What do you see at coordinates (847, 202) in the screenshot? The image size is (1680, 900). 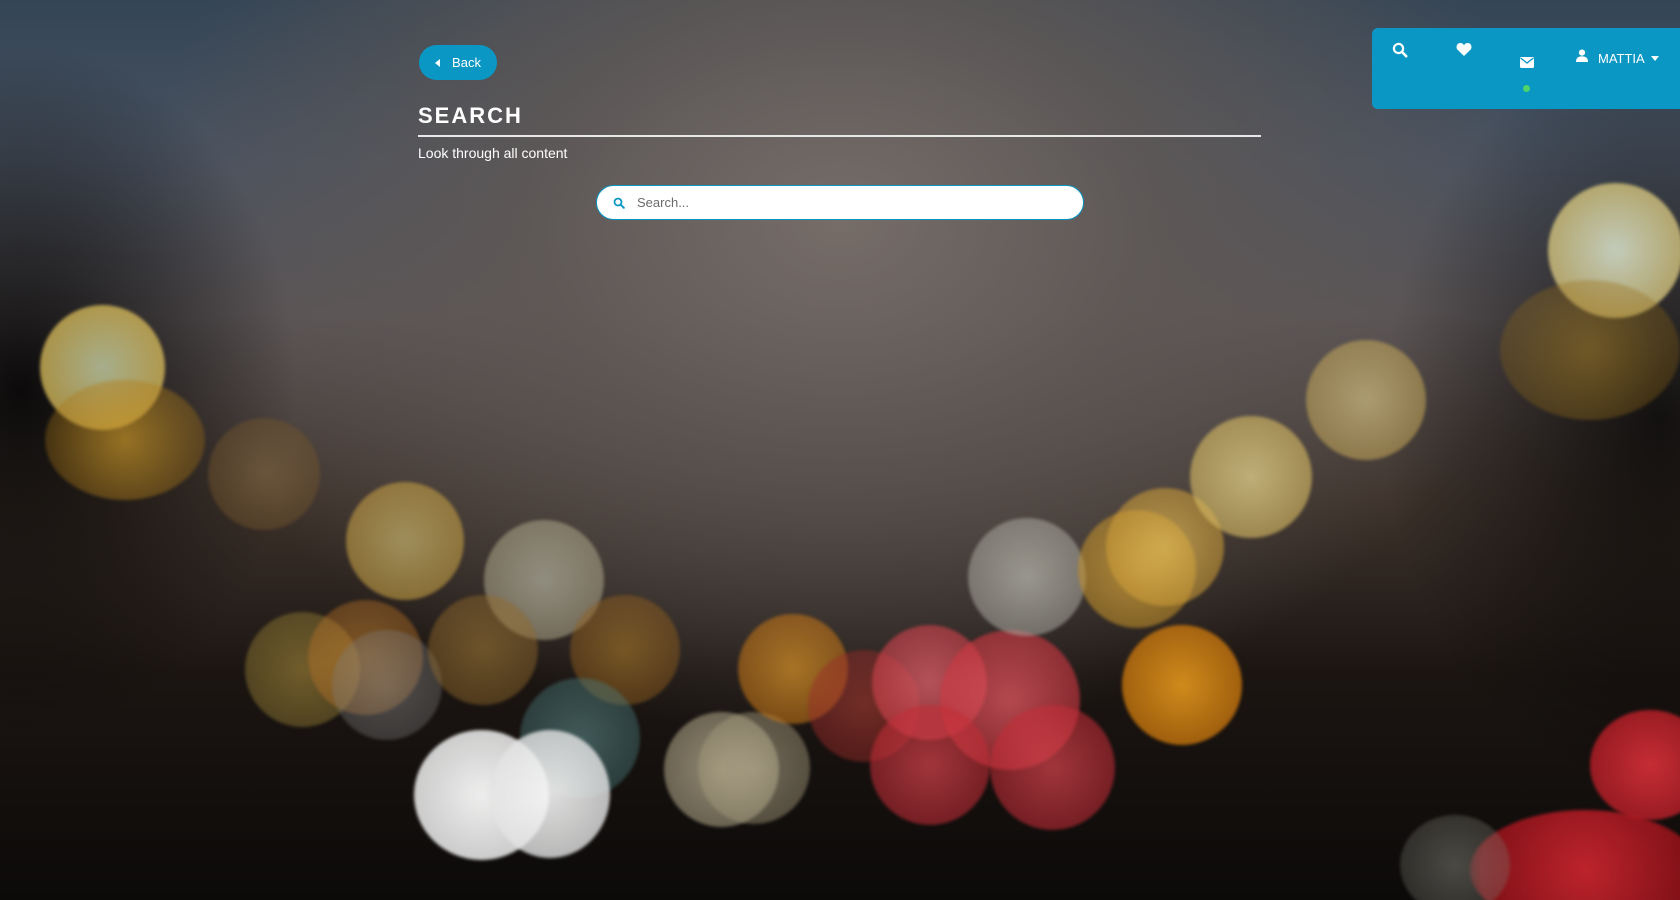 I see `search-input` at bounding box center [847, 202].